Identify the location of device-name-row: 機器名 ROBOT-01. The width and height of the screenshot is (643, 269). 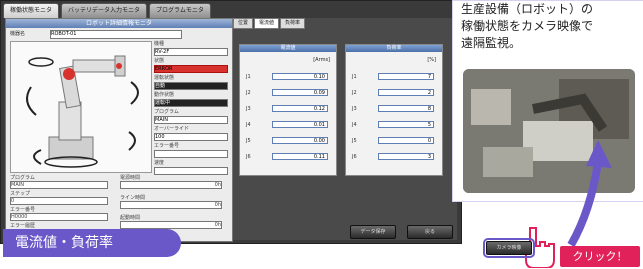
(118, 34).